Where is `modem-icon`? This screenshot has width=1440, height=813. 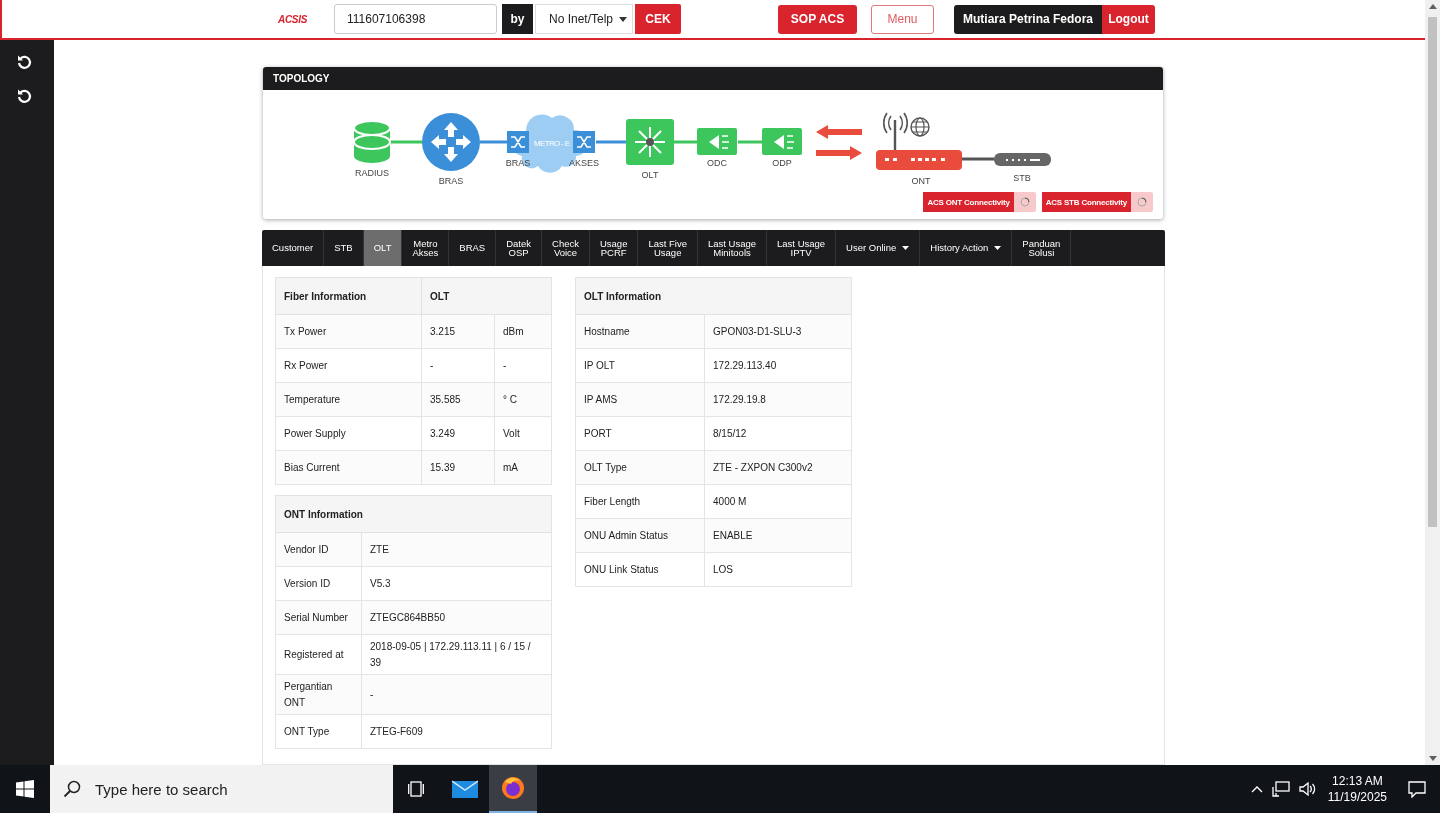
modem-icon is located at coordinates (919, 141).